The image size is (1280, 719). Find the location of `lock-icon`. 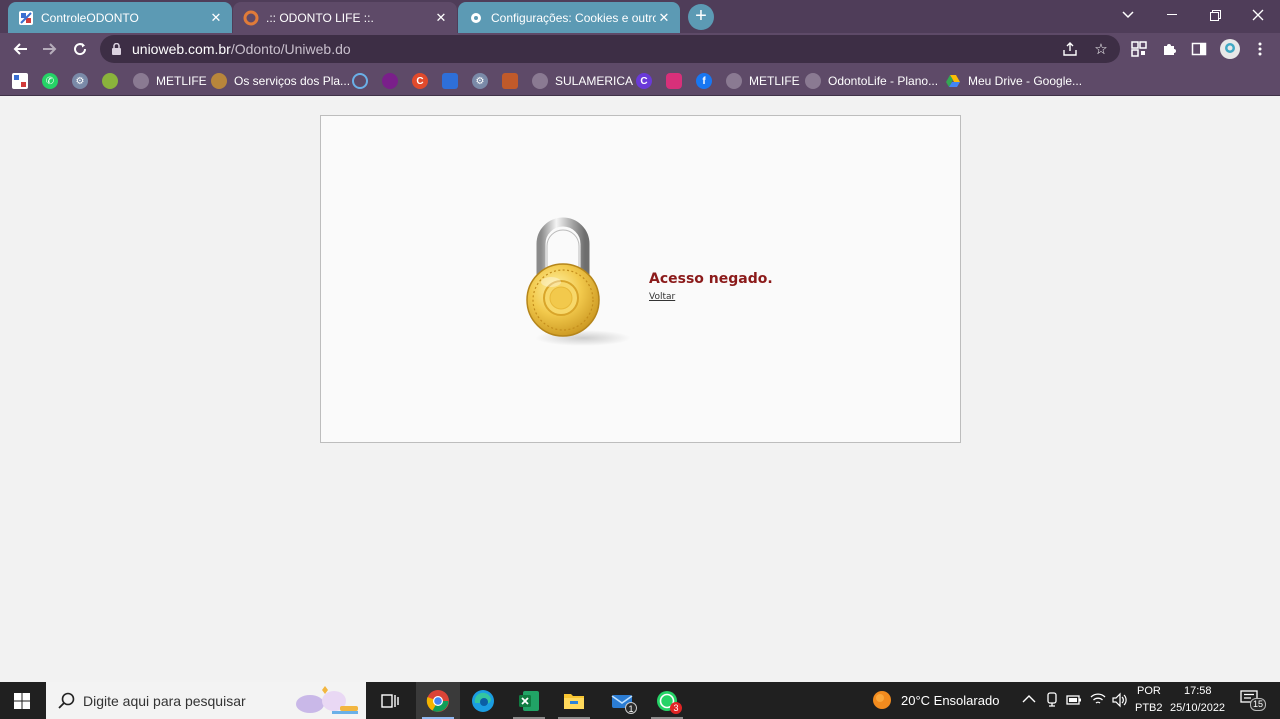

lock-icon is located at coordinates (116, 49).